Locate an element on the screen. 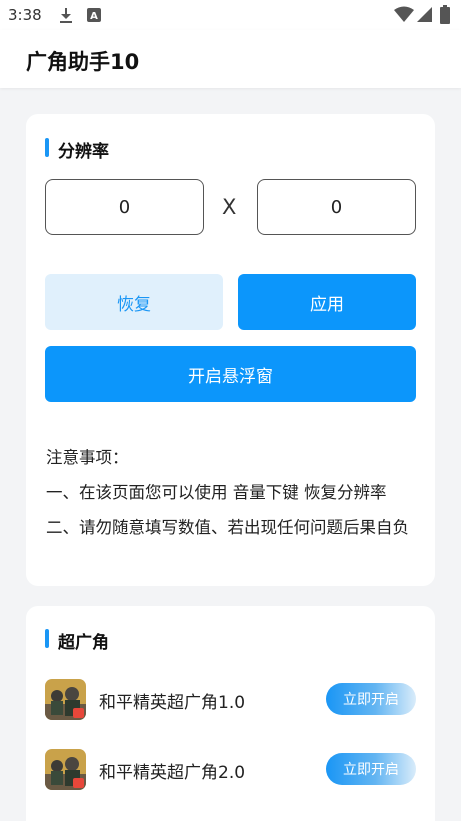 The image size is (461, 821). apply-button: 应用 is located at coordinates (327, 302).